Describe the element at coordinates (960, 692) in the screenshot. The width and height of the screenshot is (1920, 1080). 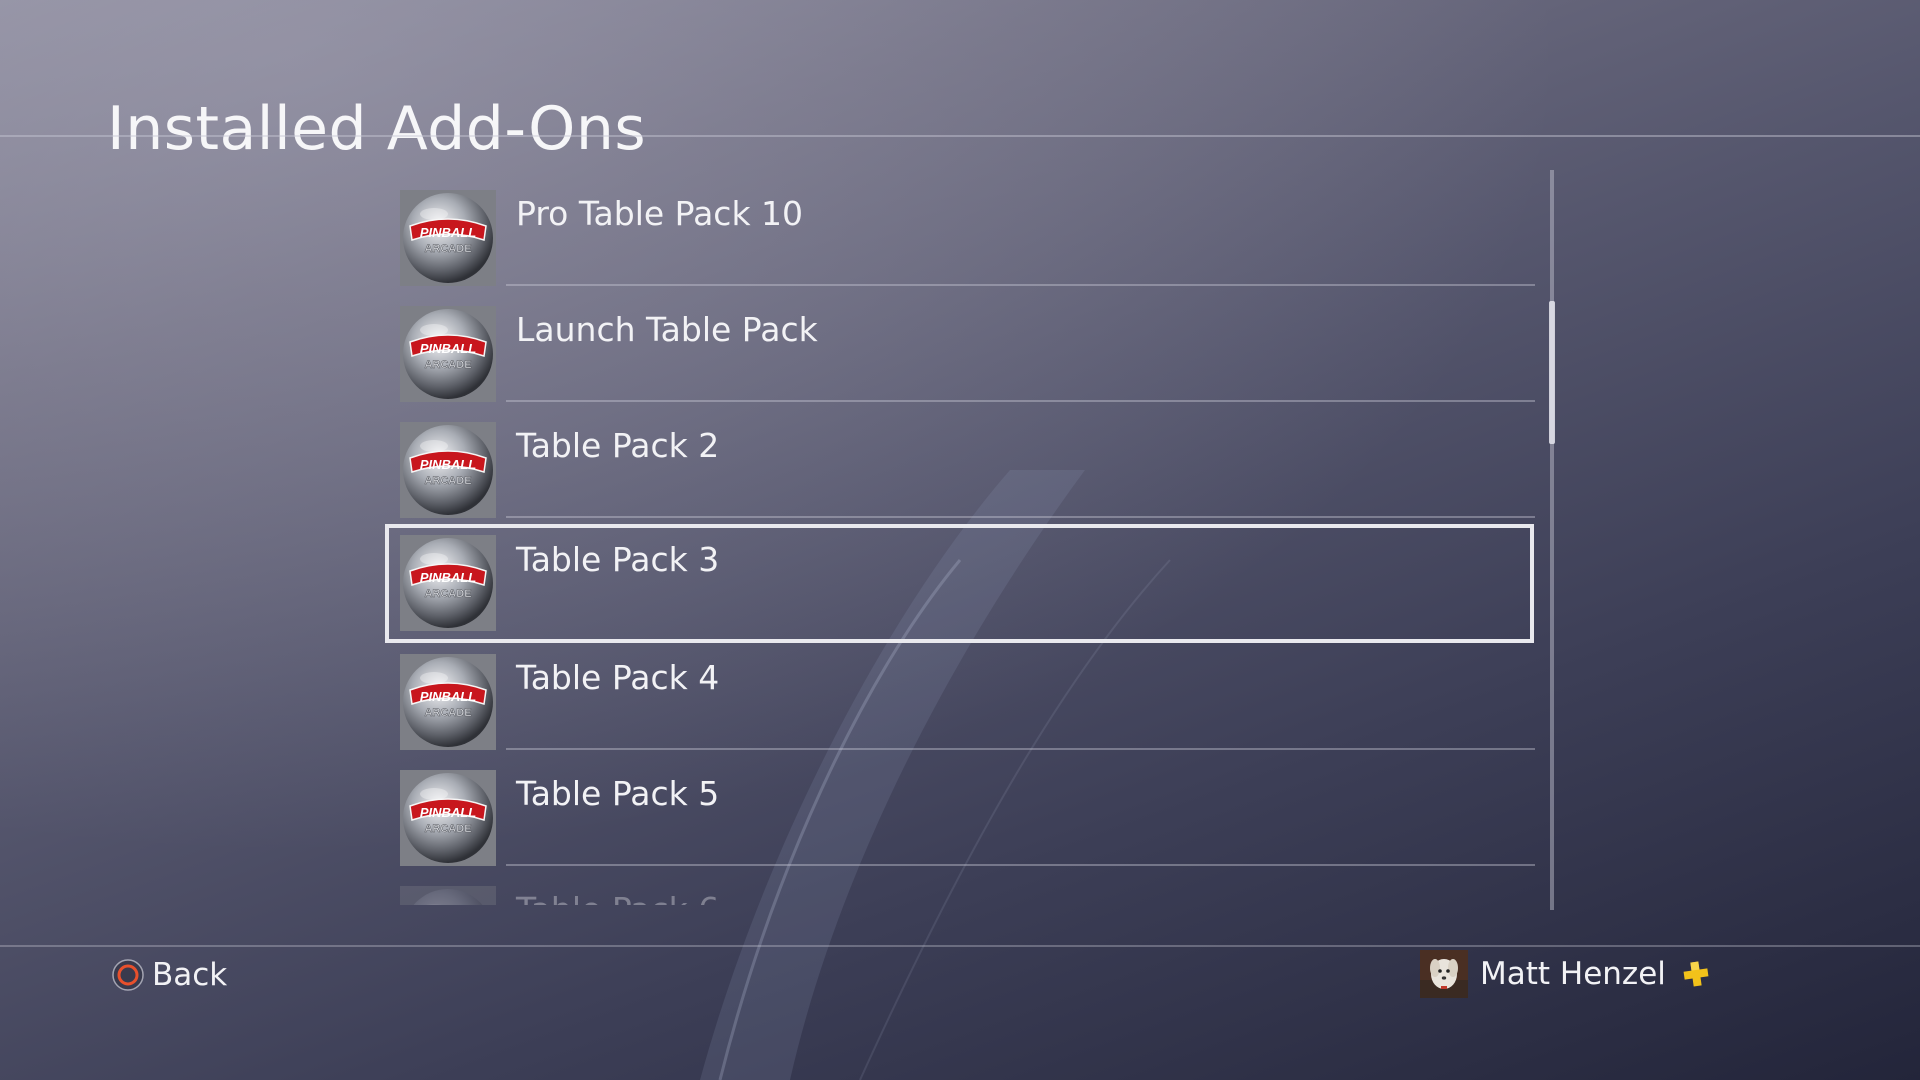
I see `list-item: PINBALL ARCADE Table Pack 4` at that location.